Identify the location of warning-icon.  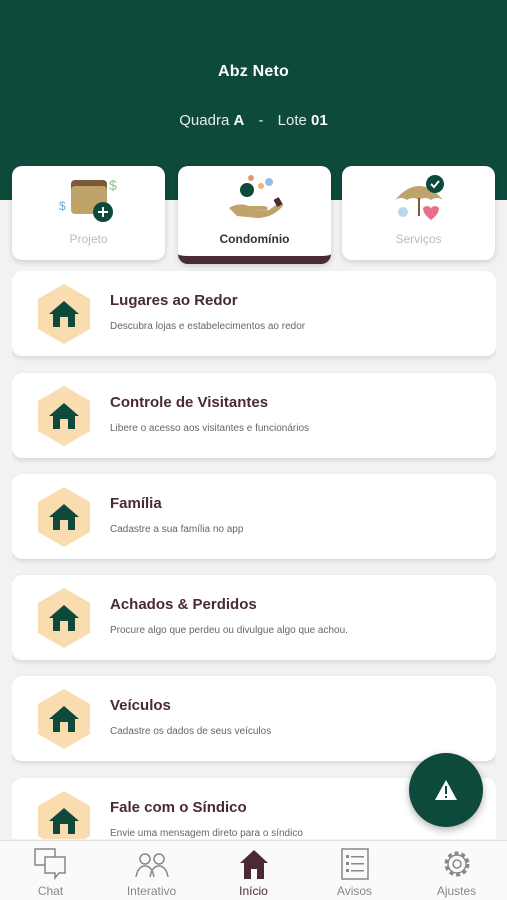
(446, 790).